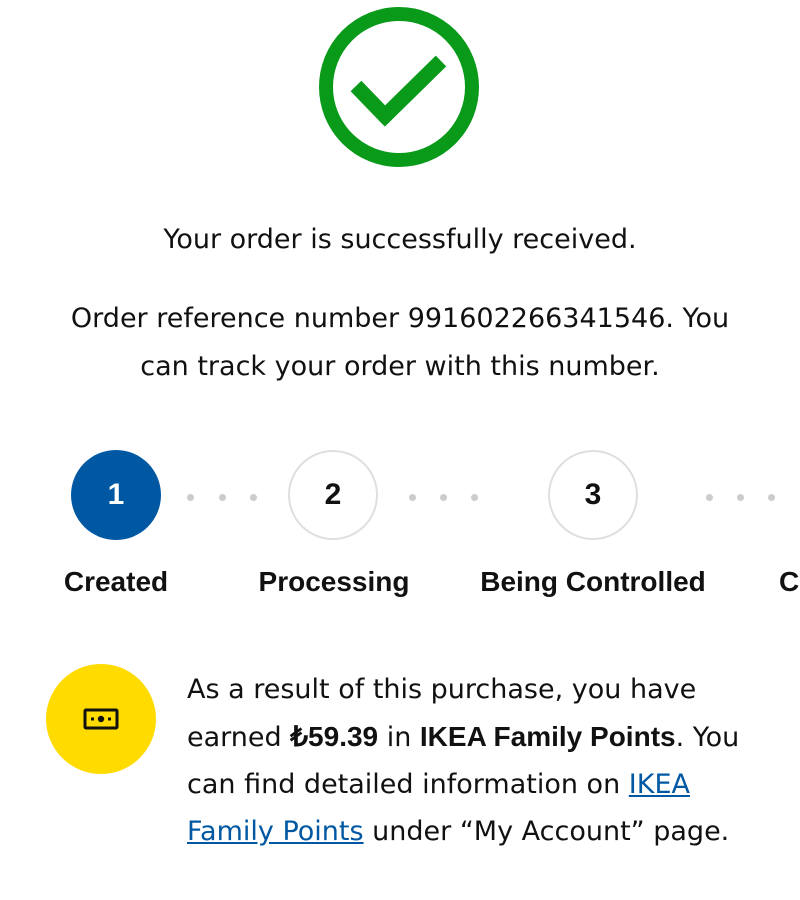 Image resolution: width=800 pixels, height=900 pixels. I want to click on cash-icon, so click(101, 719).